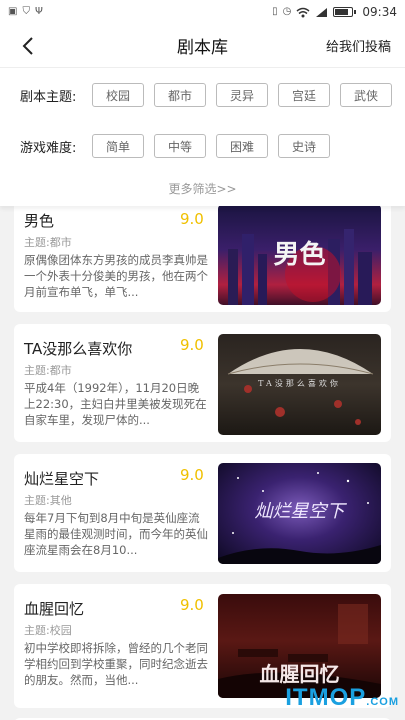  I want to click on watermark-logo: ITMOP.COM, so click(342, 698).